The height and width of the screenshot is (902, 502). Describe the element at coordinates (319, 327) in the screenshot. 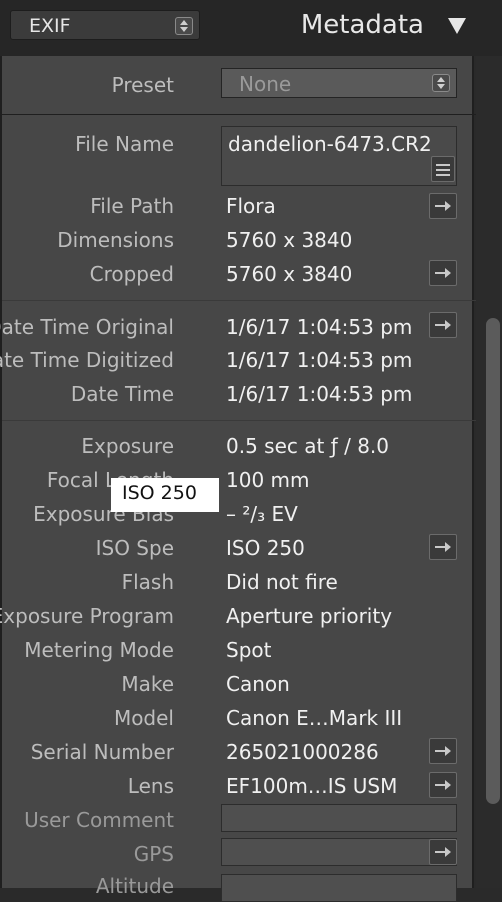

I see `date-time-original-value: 1/6/17 1:04:53 pm` at that location.